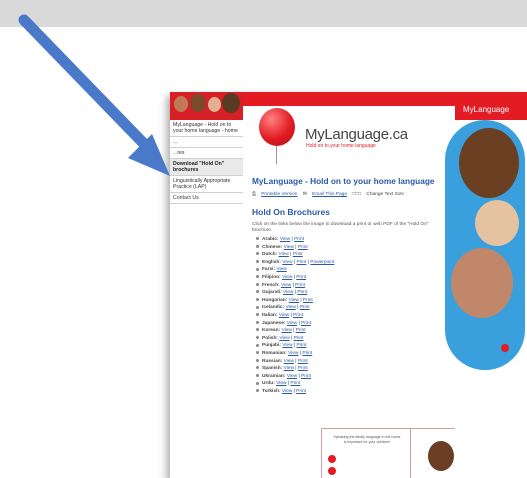 The image size is (527, 478). Describe the element at coordinates (482, 283) in the screenshot. I see `photo-family` at that location.